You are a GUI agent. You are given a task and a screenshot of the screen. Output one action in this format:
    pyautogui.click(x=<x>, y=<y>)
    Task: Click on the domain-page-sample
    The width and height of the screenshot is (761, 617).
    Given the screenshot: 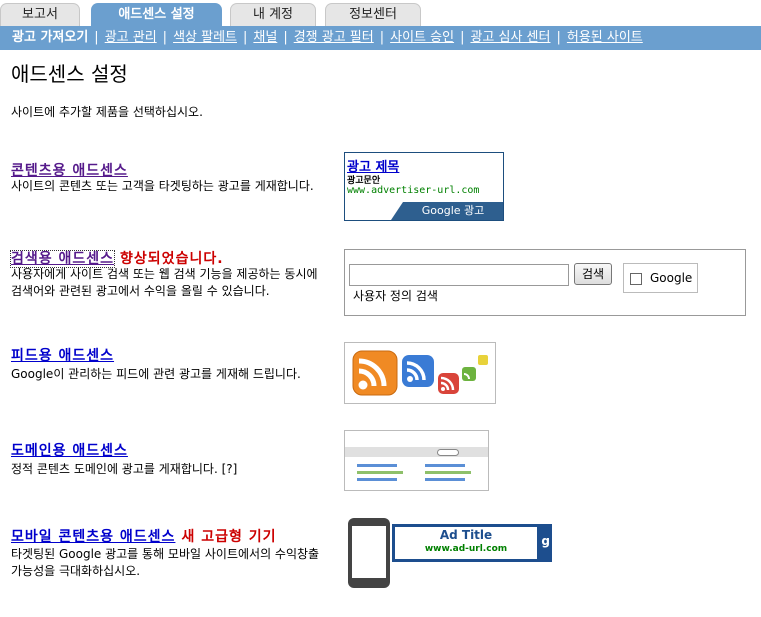 What is the action you would take?
    pyautogui.click(x=416, y=460)
    